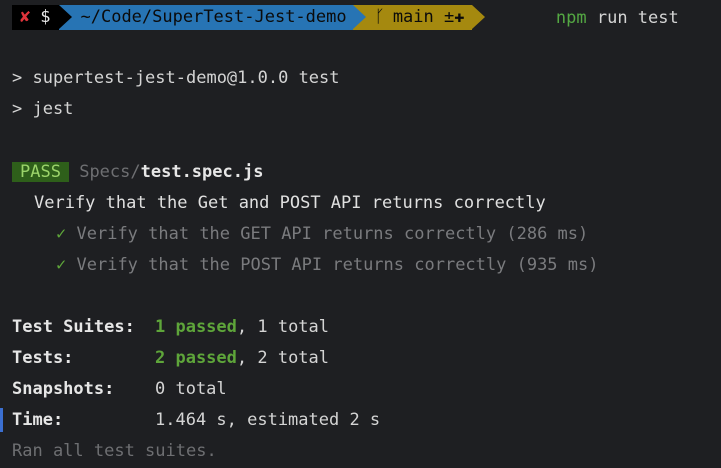 Image resolution: width=721 pixels, height=468 pixels. Describe the element at coordinates (1, 420) in the screenshot. I see `line-marker` at that location.